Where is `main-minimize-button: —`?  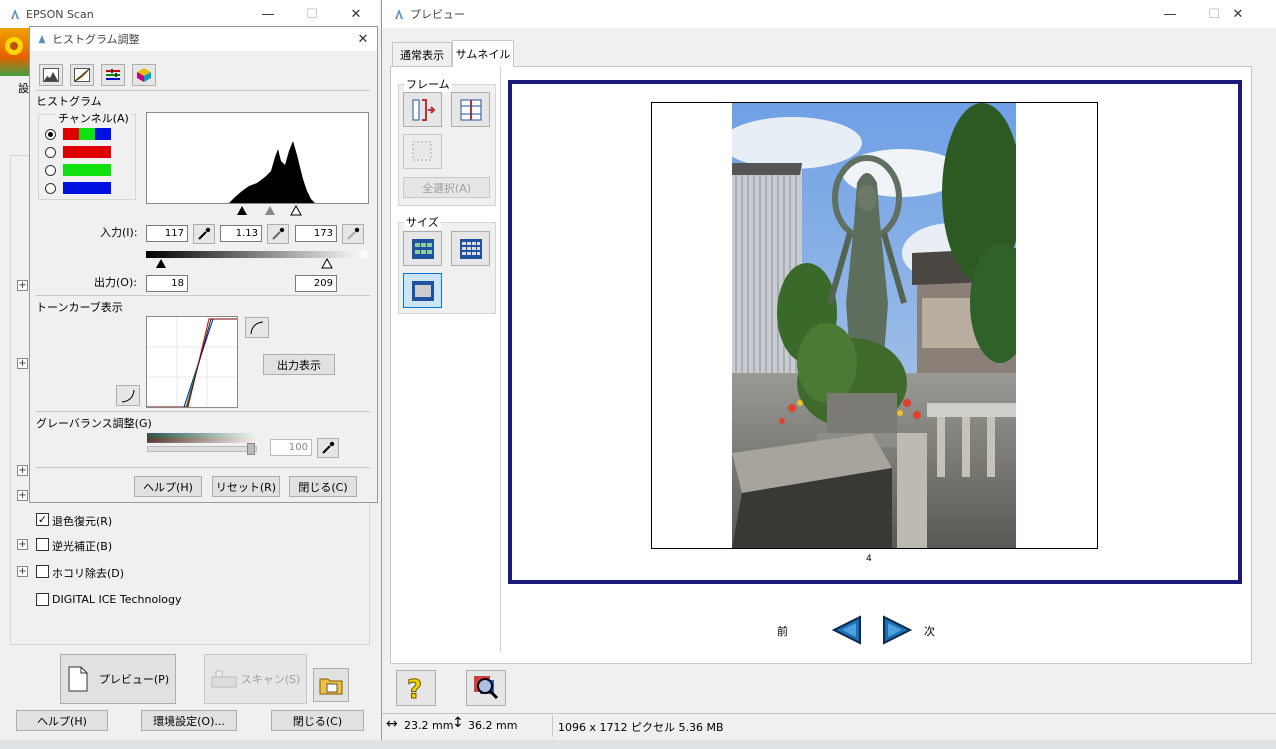 main-minimize-button: — is located at coordinates (268, 14).